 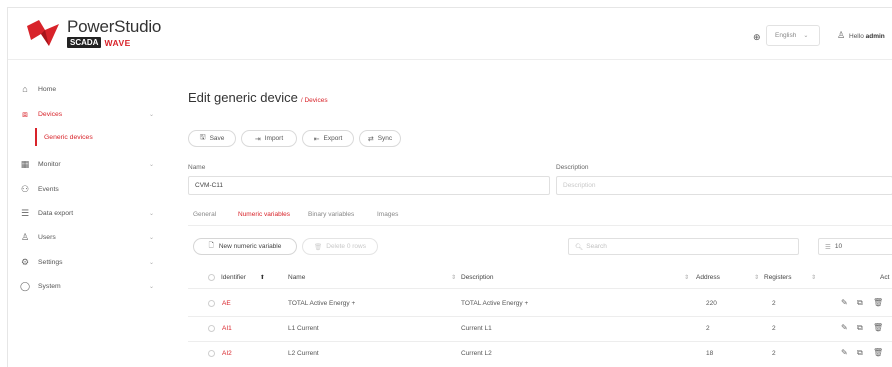 I want to click on row-address: 220, so click(x=711, y=303).